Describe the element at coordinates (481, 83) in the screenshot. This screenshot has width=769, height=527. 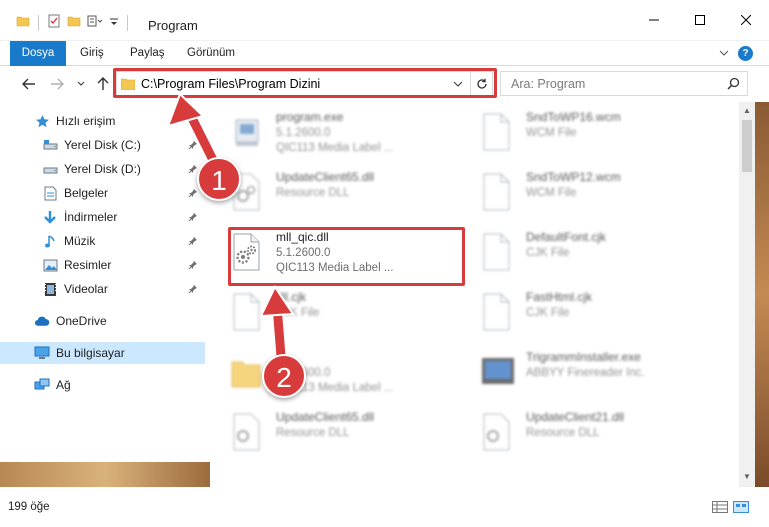
I see `refresh-button` at that location.